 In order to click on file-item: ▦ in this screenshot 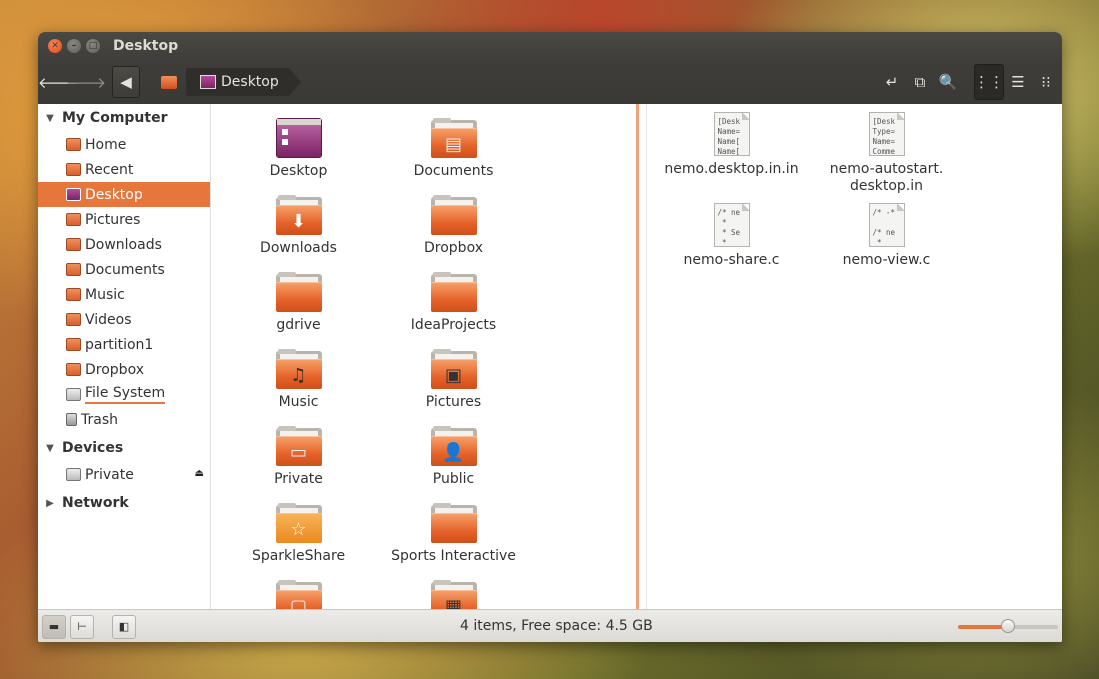, I will do `click(453, 594)`.